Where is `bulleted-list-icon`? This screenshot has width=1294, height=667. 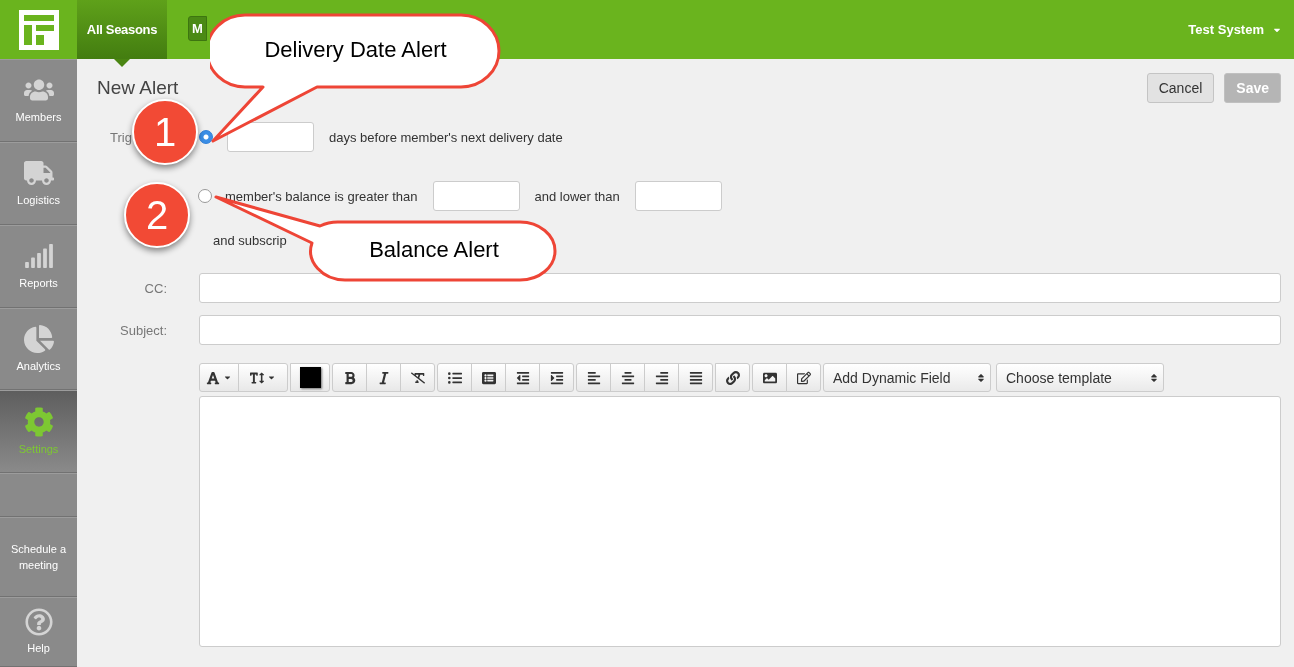
bulleted-list-icon is located at coordinates (454, 377).